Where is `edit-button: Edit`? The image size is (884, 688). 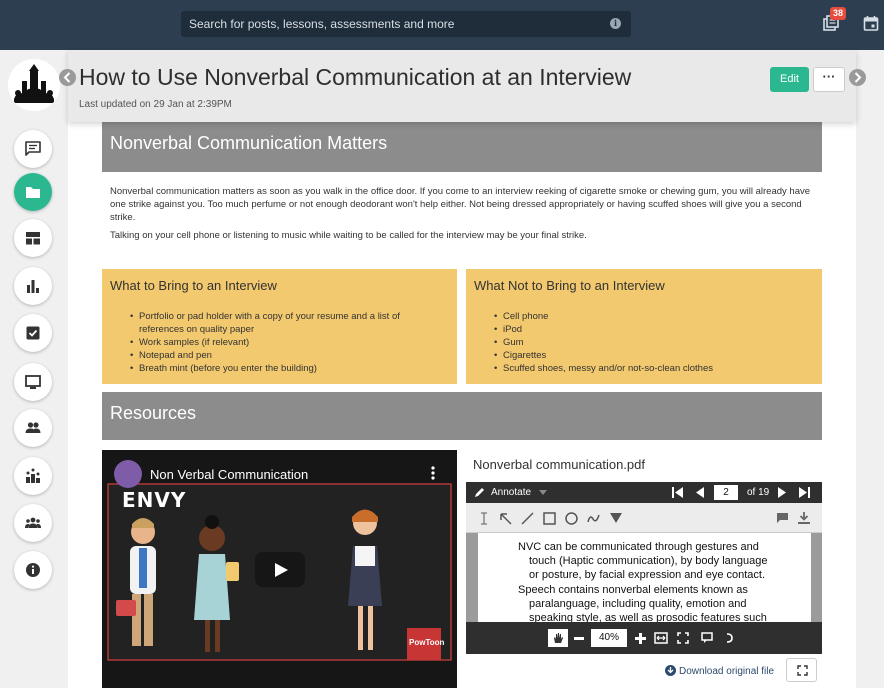 edit-button: Edit is located at coordinates (789, 79).